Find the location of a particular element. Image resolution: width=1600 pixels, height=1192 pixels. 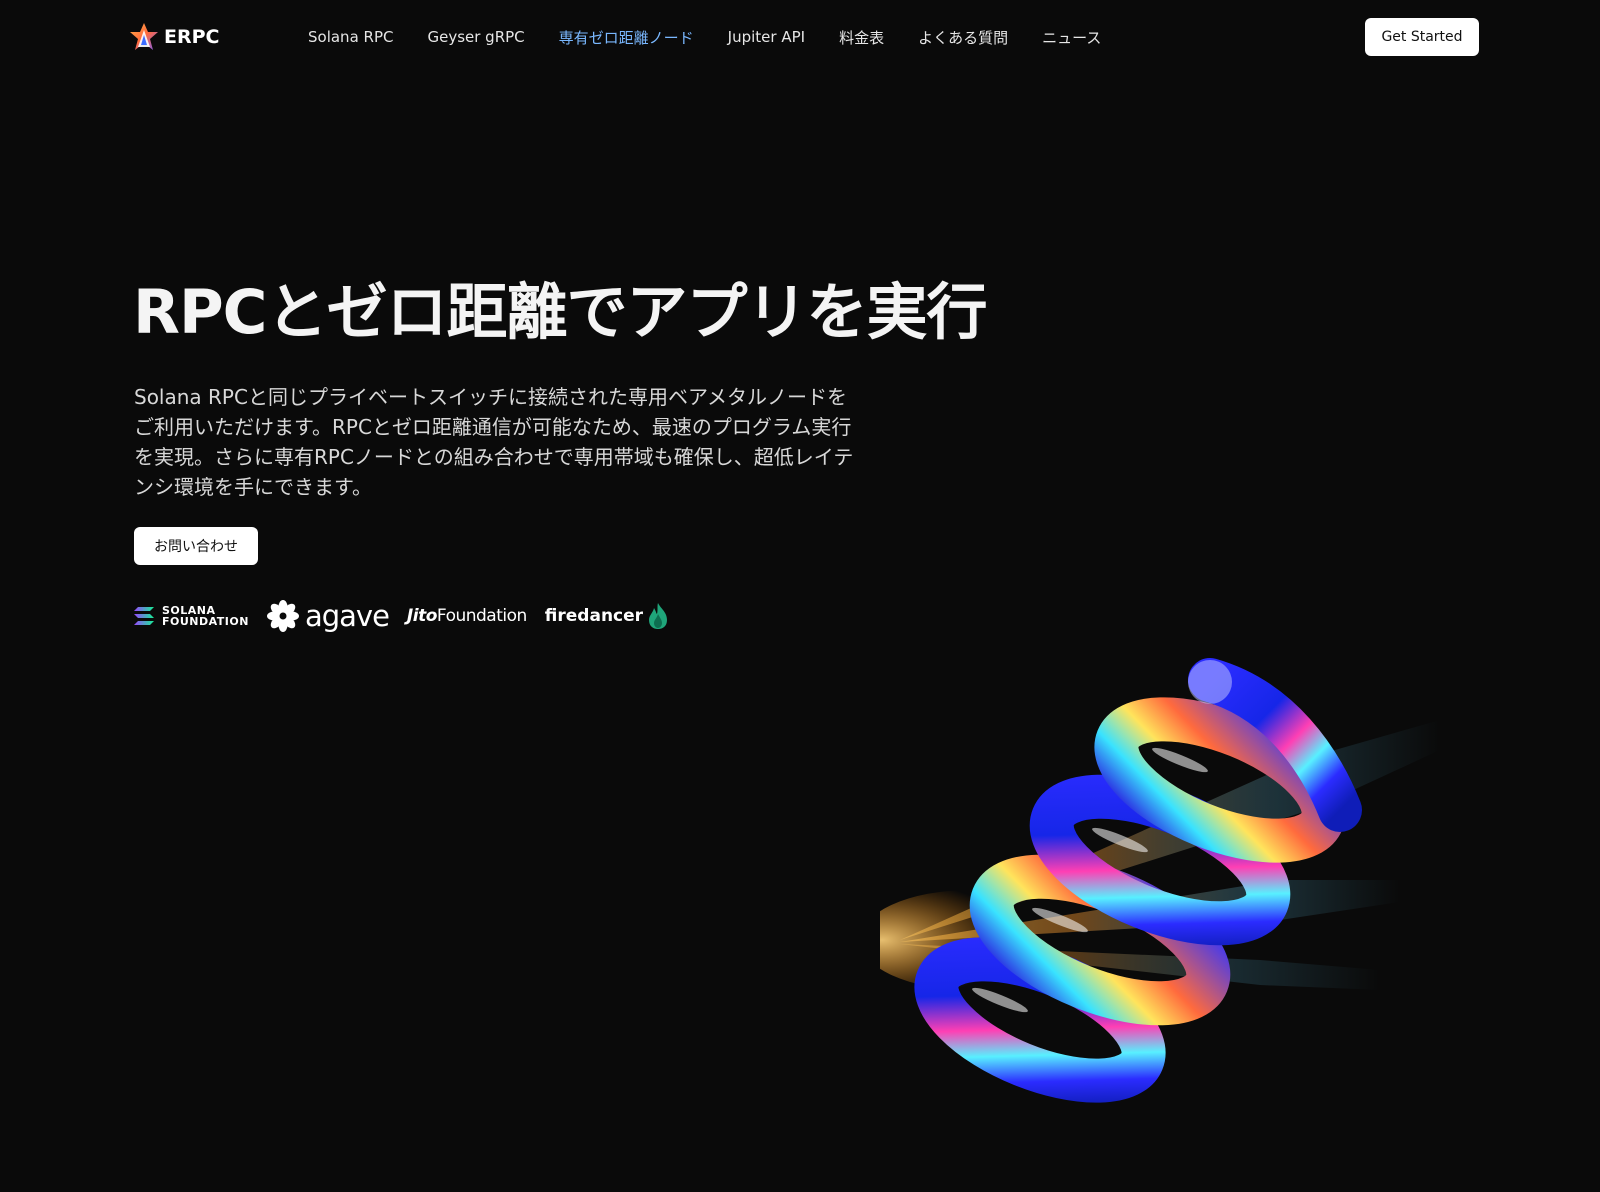

solana-foundation-logo: SOLANA FOUNDATION is located at coordinates (191, 616).